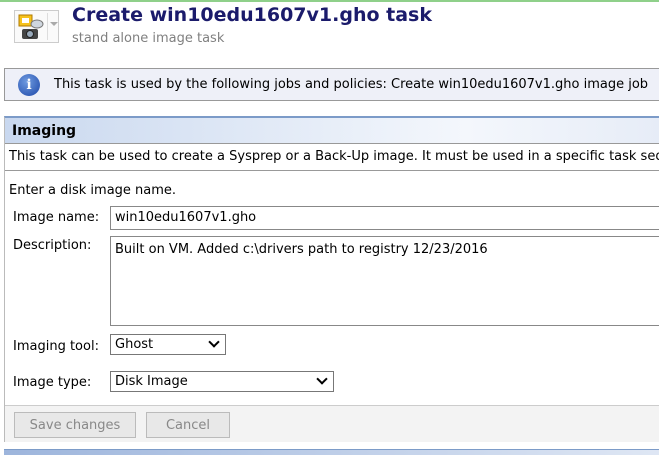  What do you see at coordinates (188, 425) in the screenshot?
I see `cancel-button: Cancel` at bounding box center [188, 425].